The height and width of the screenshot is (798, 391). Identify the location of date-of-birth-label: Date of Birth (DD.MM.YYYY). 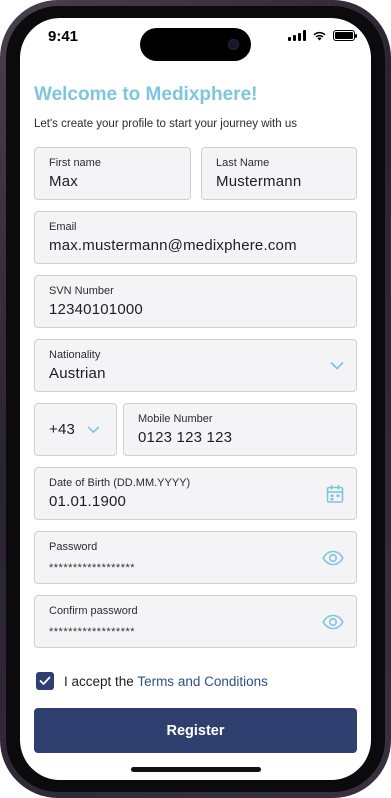
(120, 483).